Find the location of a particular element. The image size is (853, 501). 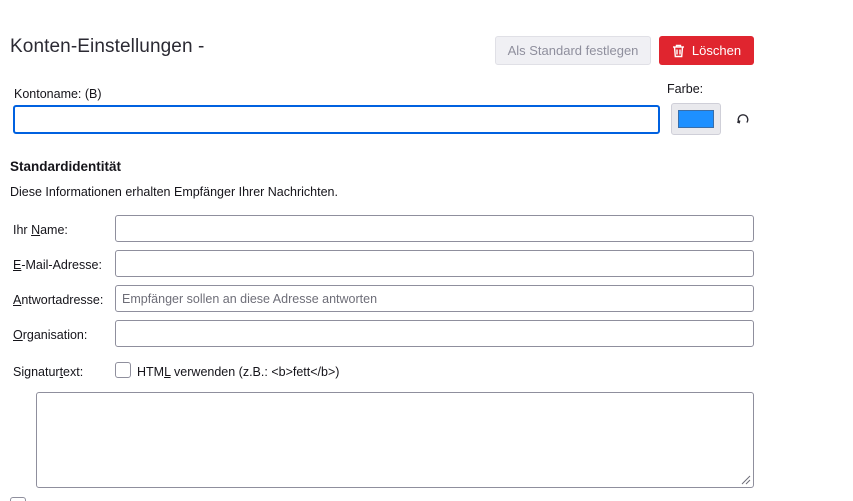

signature-label: Signaturtext: is located at coordinates (48, 372).